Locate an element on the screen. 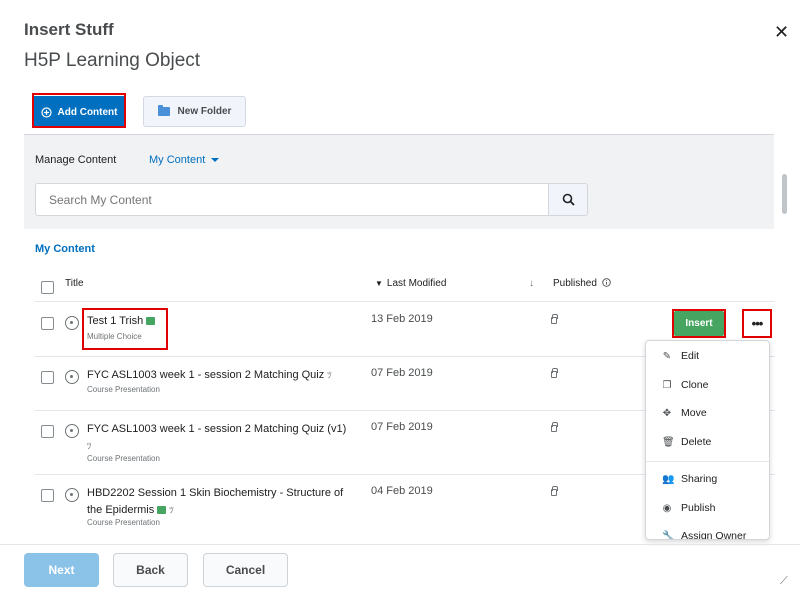 The width and height of the screenshot is (800, 592). sort-down-icon: ▼ is located at coordinates (379, 283).